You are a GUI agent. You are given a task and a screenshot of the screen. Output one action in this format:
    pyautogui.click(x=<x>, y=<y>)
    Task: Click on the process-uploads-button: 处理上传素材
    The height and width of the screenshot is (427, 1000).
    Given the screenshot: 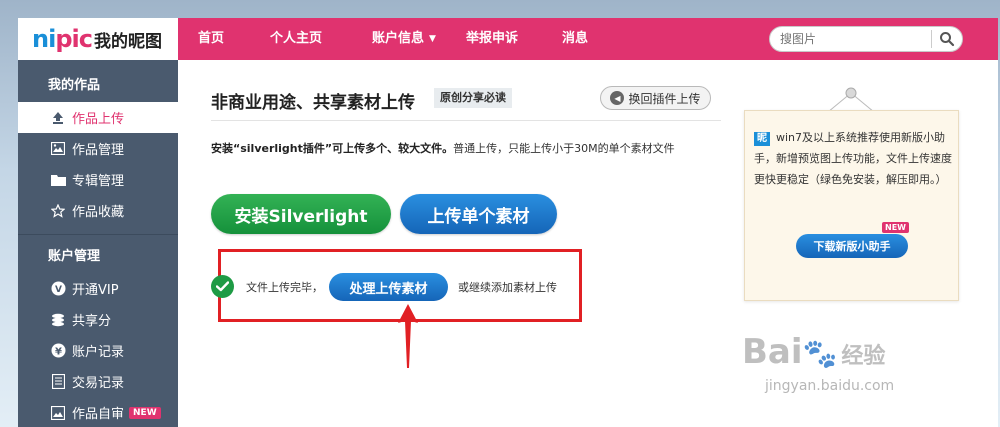 What is the action you would take?
    pyautogui.click(x=388, y=287)
    